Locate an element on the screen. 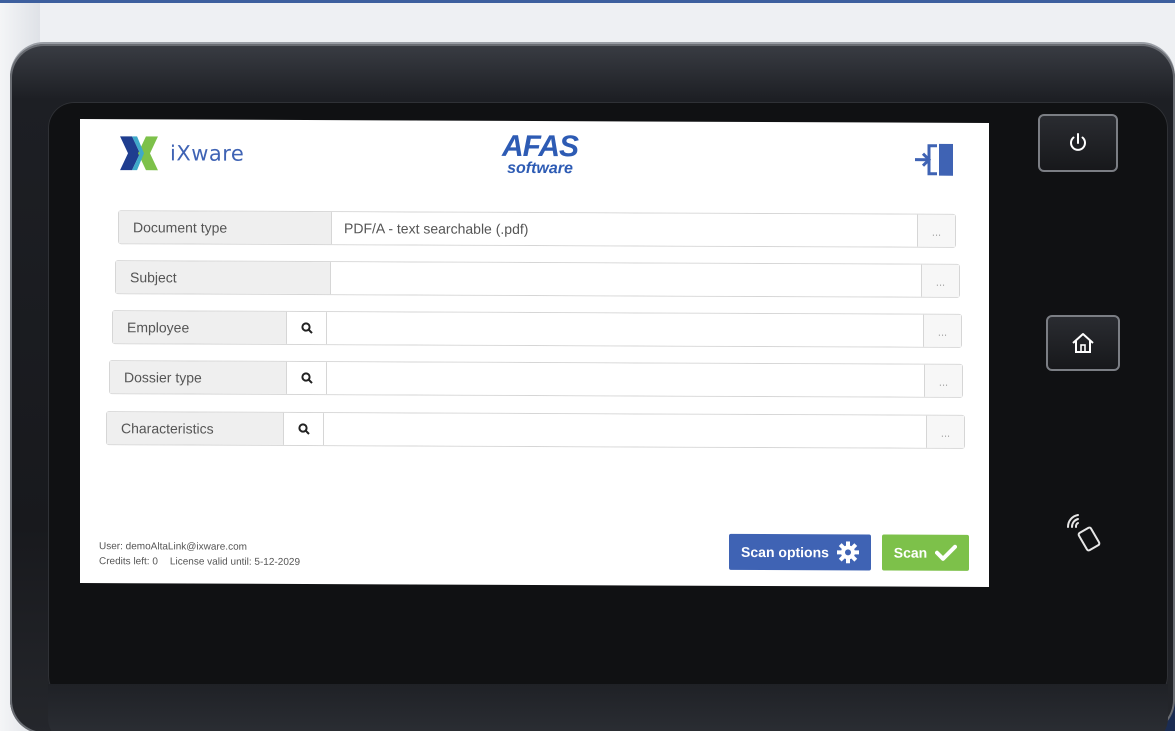  ixware-name: iXware is located at coordinates (207, 153).